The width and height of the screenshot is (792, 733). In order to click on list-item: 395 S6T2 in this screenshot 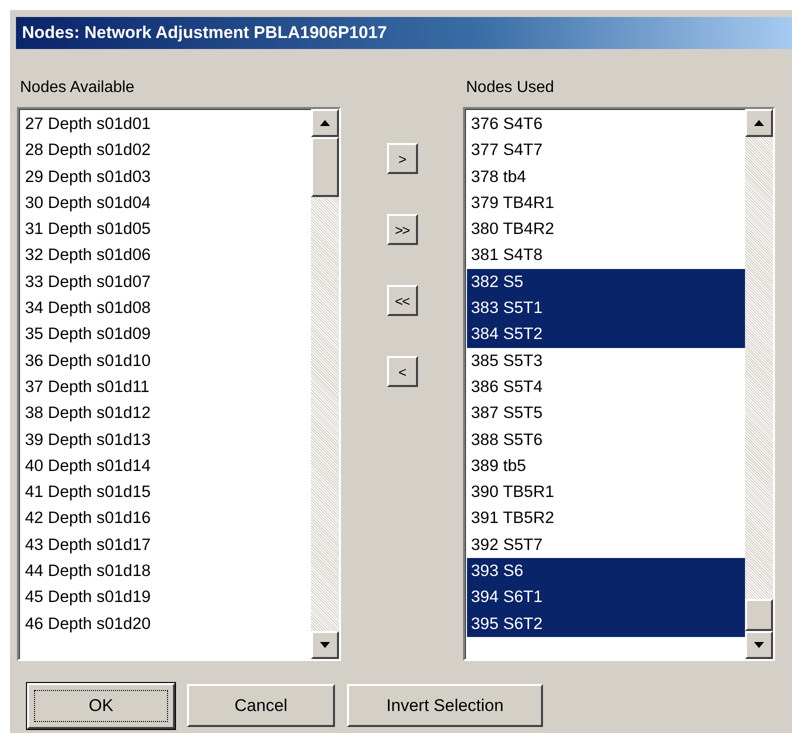, I will do `click(606, 623)`.